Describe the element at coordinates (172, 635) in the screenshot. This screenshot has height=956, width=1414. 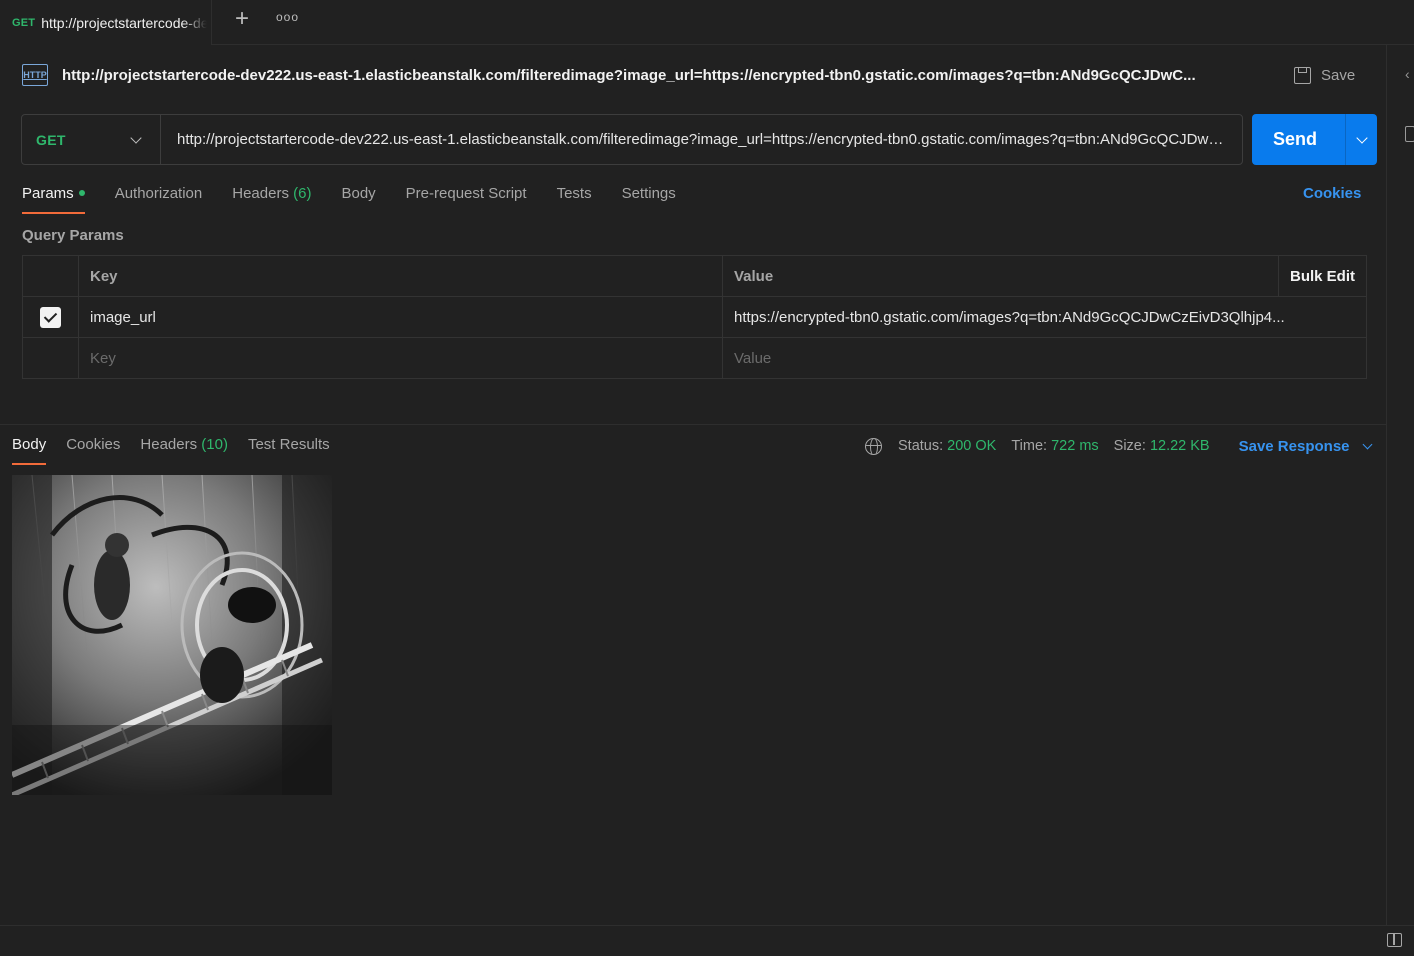
I see `response-image` at that location.